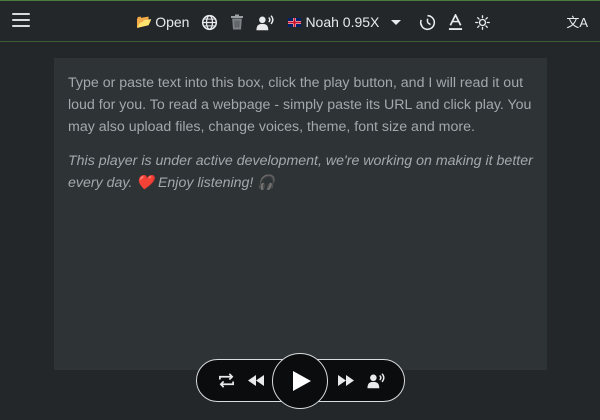 This screenshot has width=600, height=420. I want to click on theme-button, so click(483, 22).